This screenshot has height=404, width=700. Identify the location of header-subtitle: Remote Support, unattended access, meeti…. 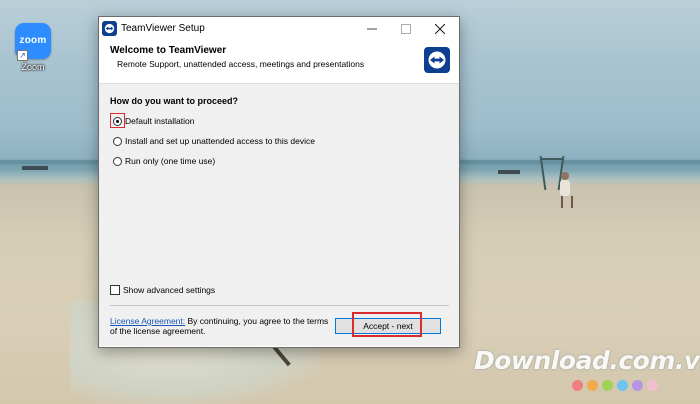
(241, 64).